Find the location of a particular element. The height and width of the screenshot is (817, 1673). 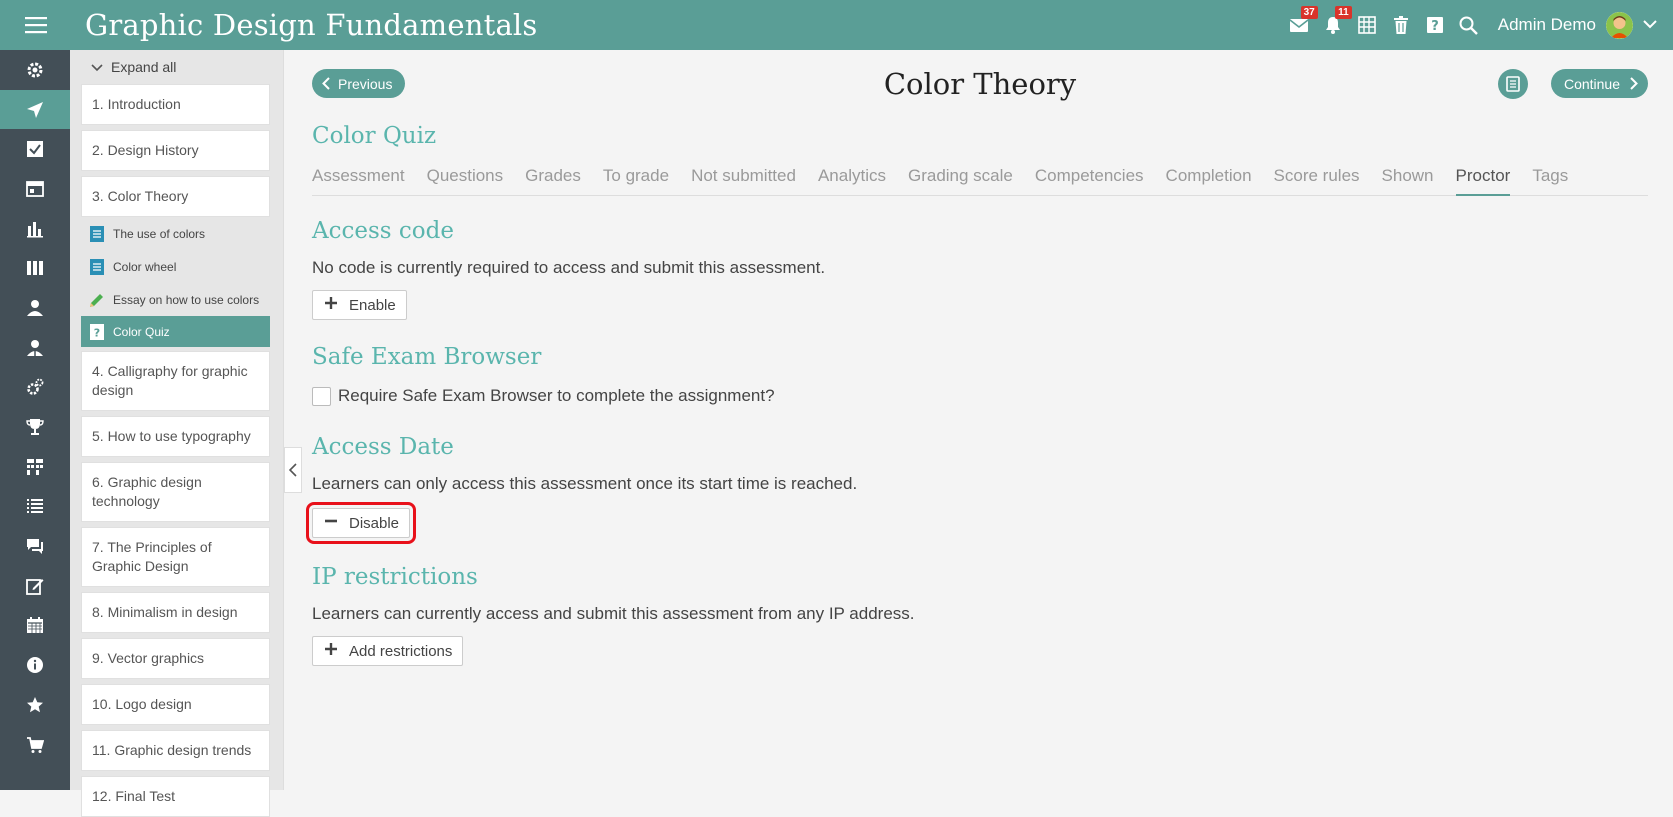

enable-access-code-button: Enable is located at coordinates (359, 305).